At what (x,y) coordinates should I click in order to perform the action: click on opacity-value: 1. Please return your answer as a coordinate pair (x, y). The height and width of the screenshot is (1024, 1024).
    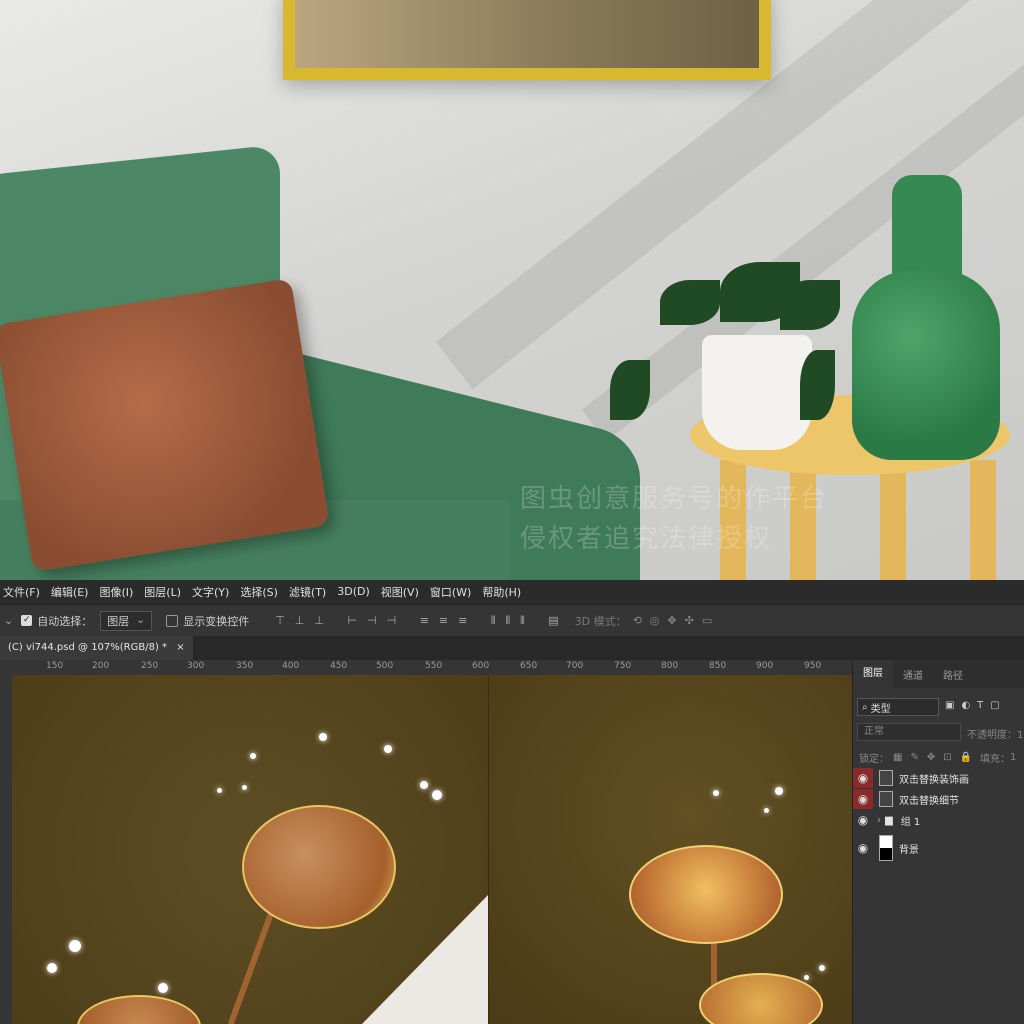
    Looking at the image, I should click on (1020, 735).